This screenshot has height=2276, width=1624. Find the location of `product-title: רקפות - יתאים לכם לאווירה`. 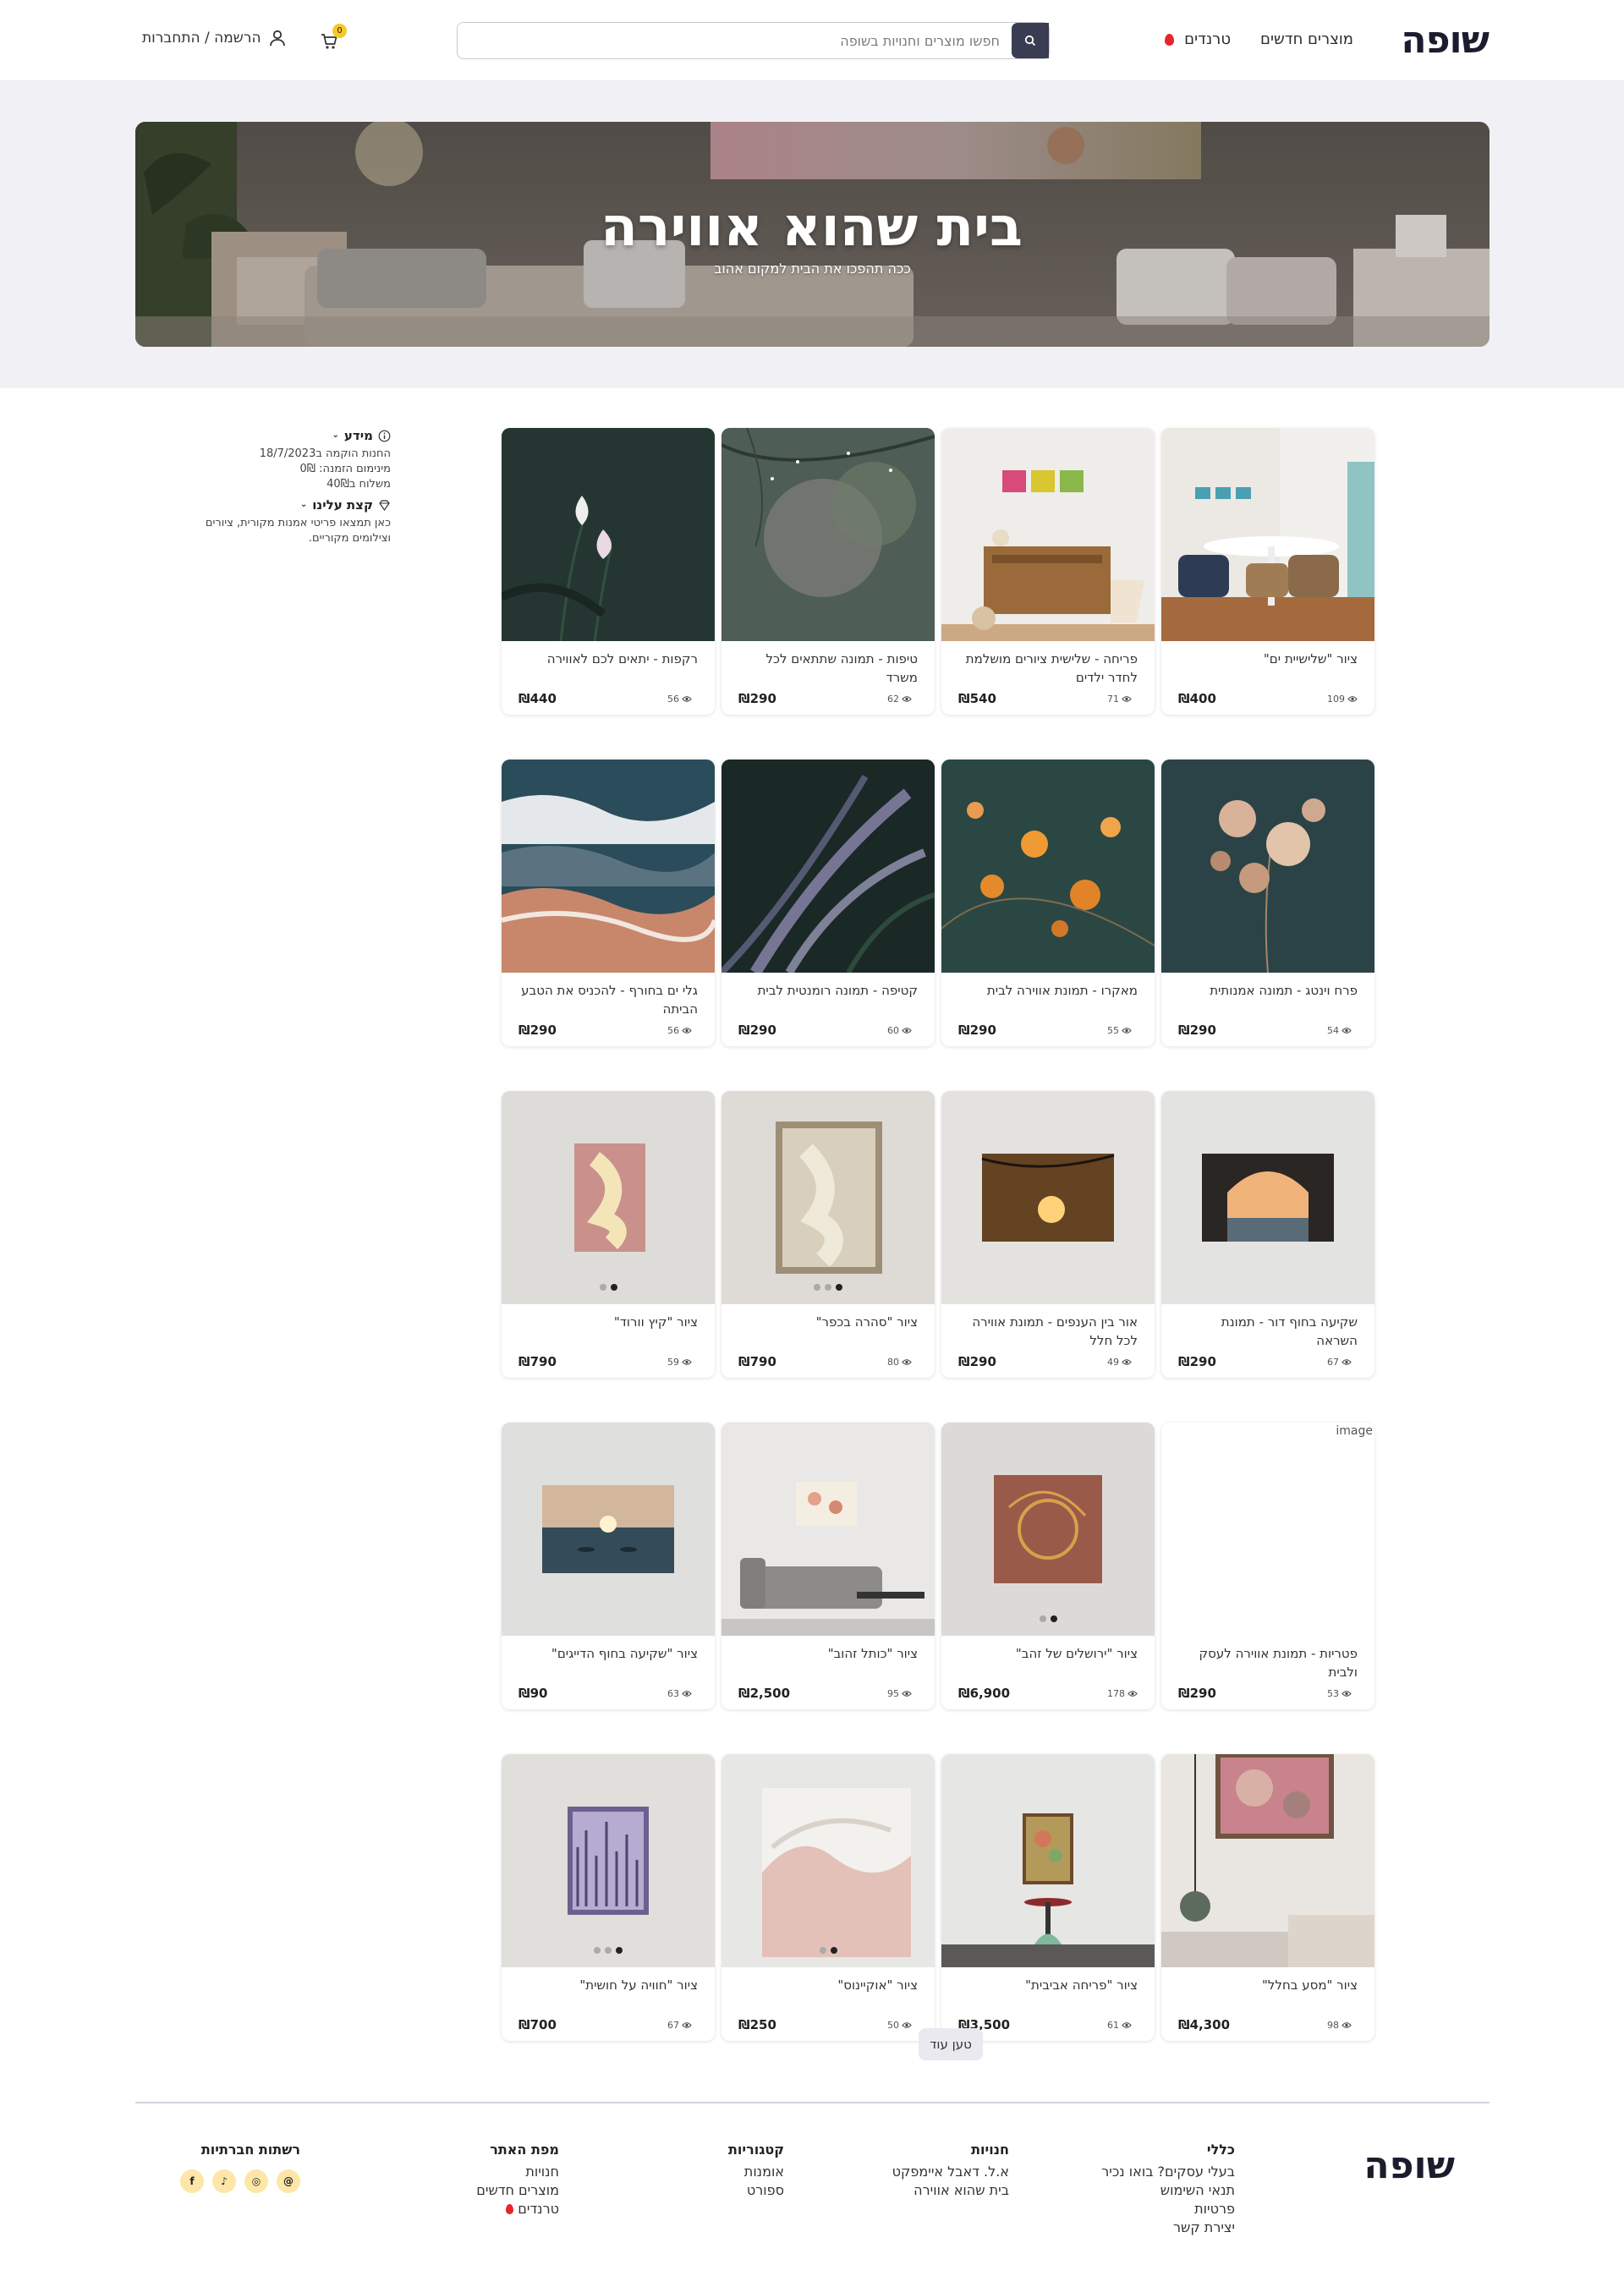

product-title: רקפות - יתאים לכם לאווירה is located at coordinates (608, 668).